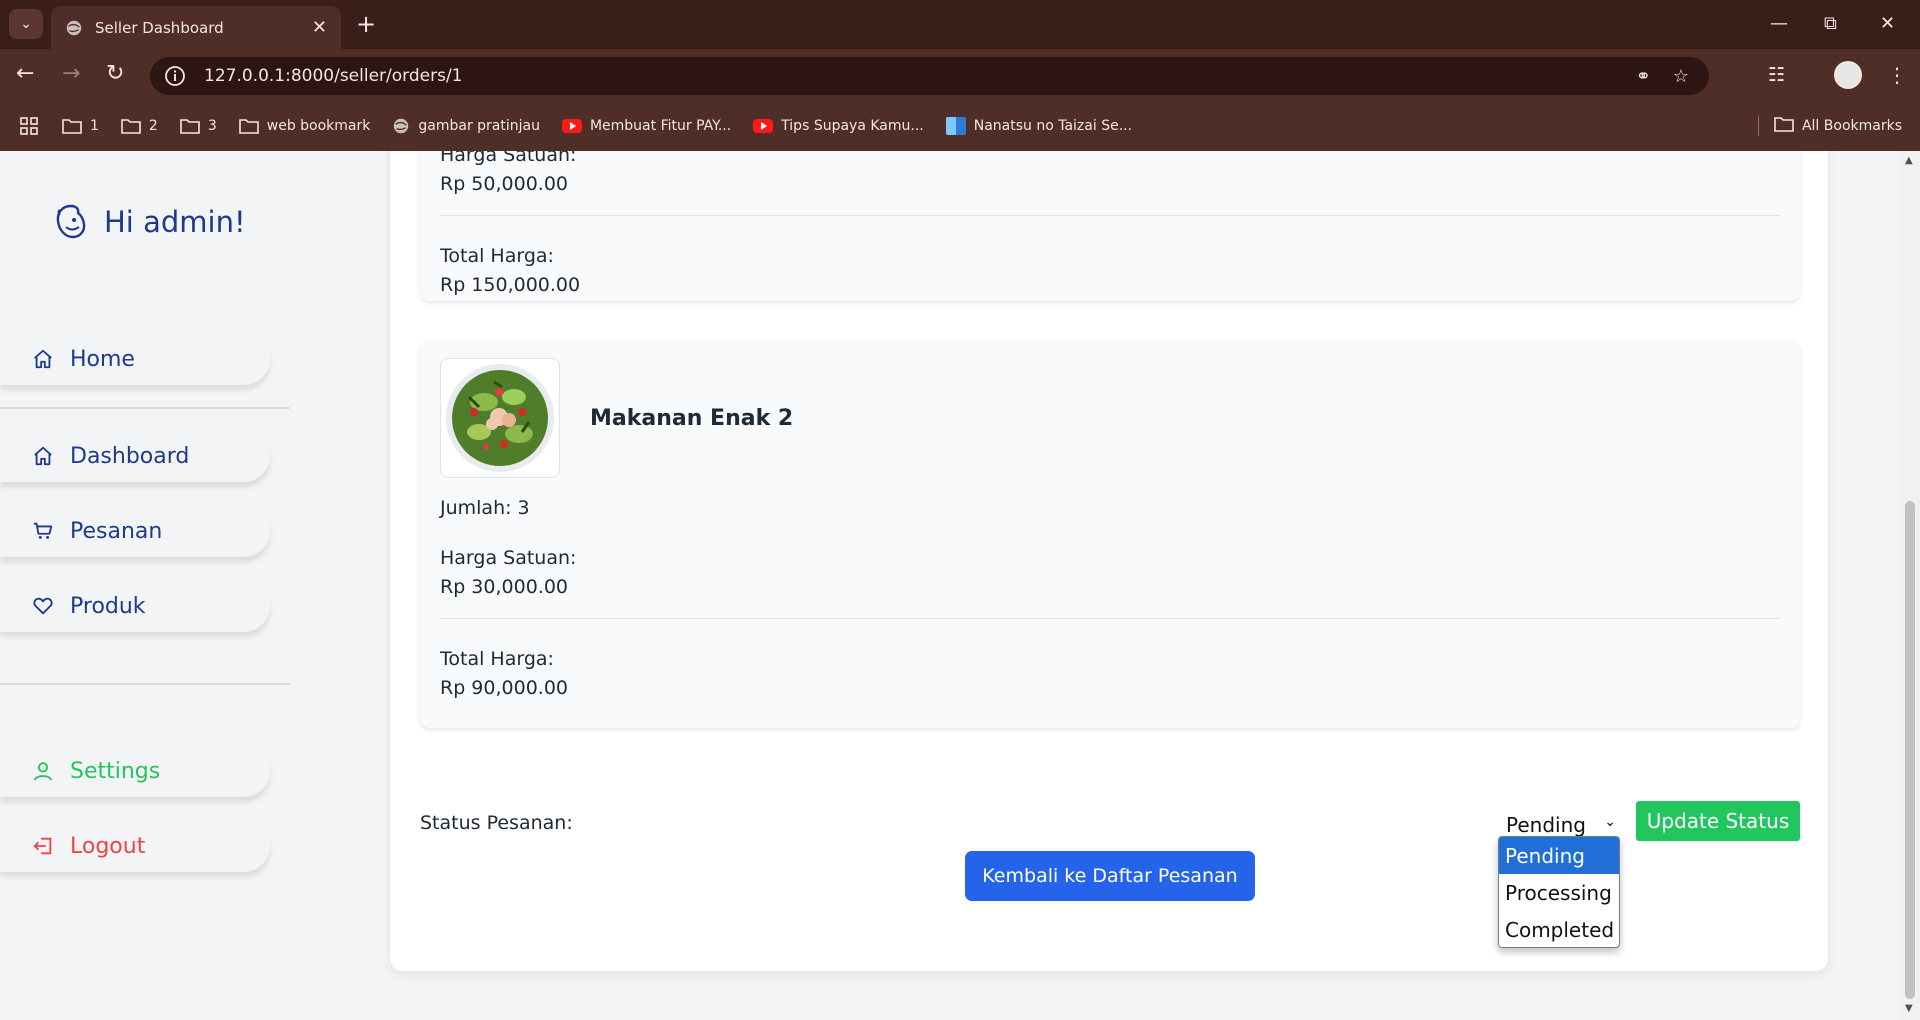 The image size is (1920, 1020). Describe the element at coordinates (1643, 76) in the screenshot. I see `password-key-icon: ⚭` at that location.